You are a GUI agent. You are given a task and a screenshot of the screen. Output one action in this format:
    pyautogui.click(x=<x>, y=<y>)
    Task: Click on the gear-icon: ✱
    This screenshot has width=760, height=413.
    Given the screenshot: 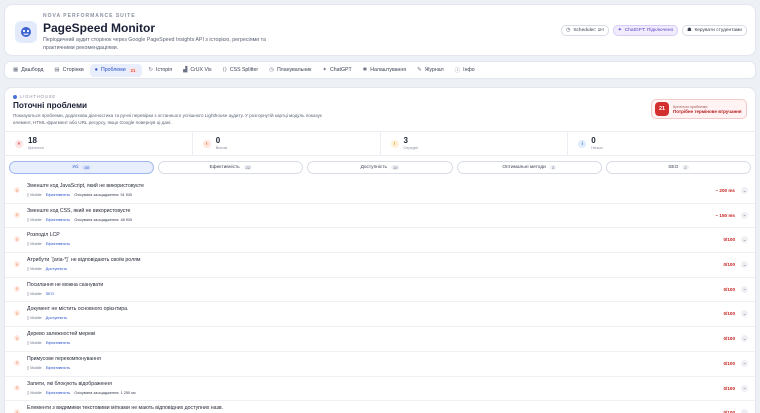 What is the action you would take?
    pyautogui.click(x=365, y=70)
    